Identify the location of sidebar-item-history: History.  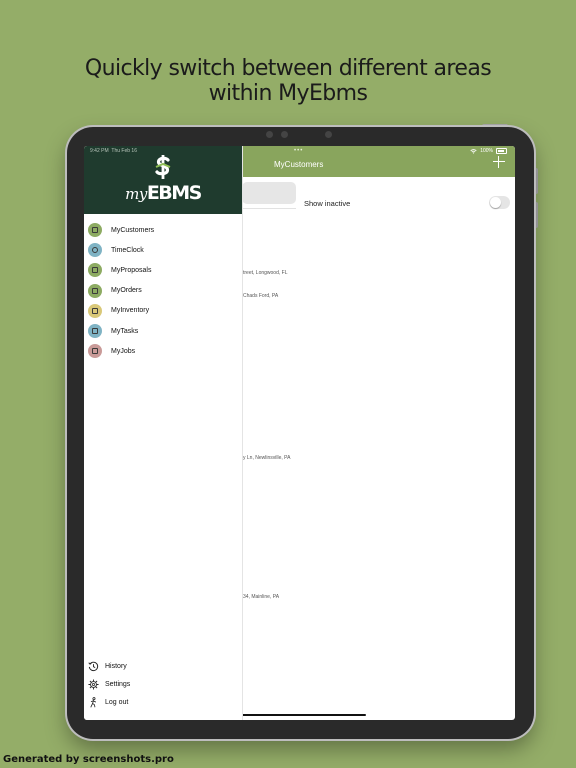
(163, 666).